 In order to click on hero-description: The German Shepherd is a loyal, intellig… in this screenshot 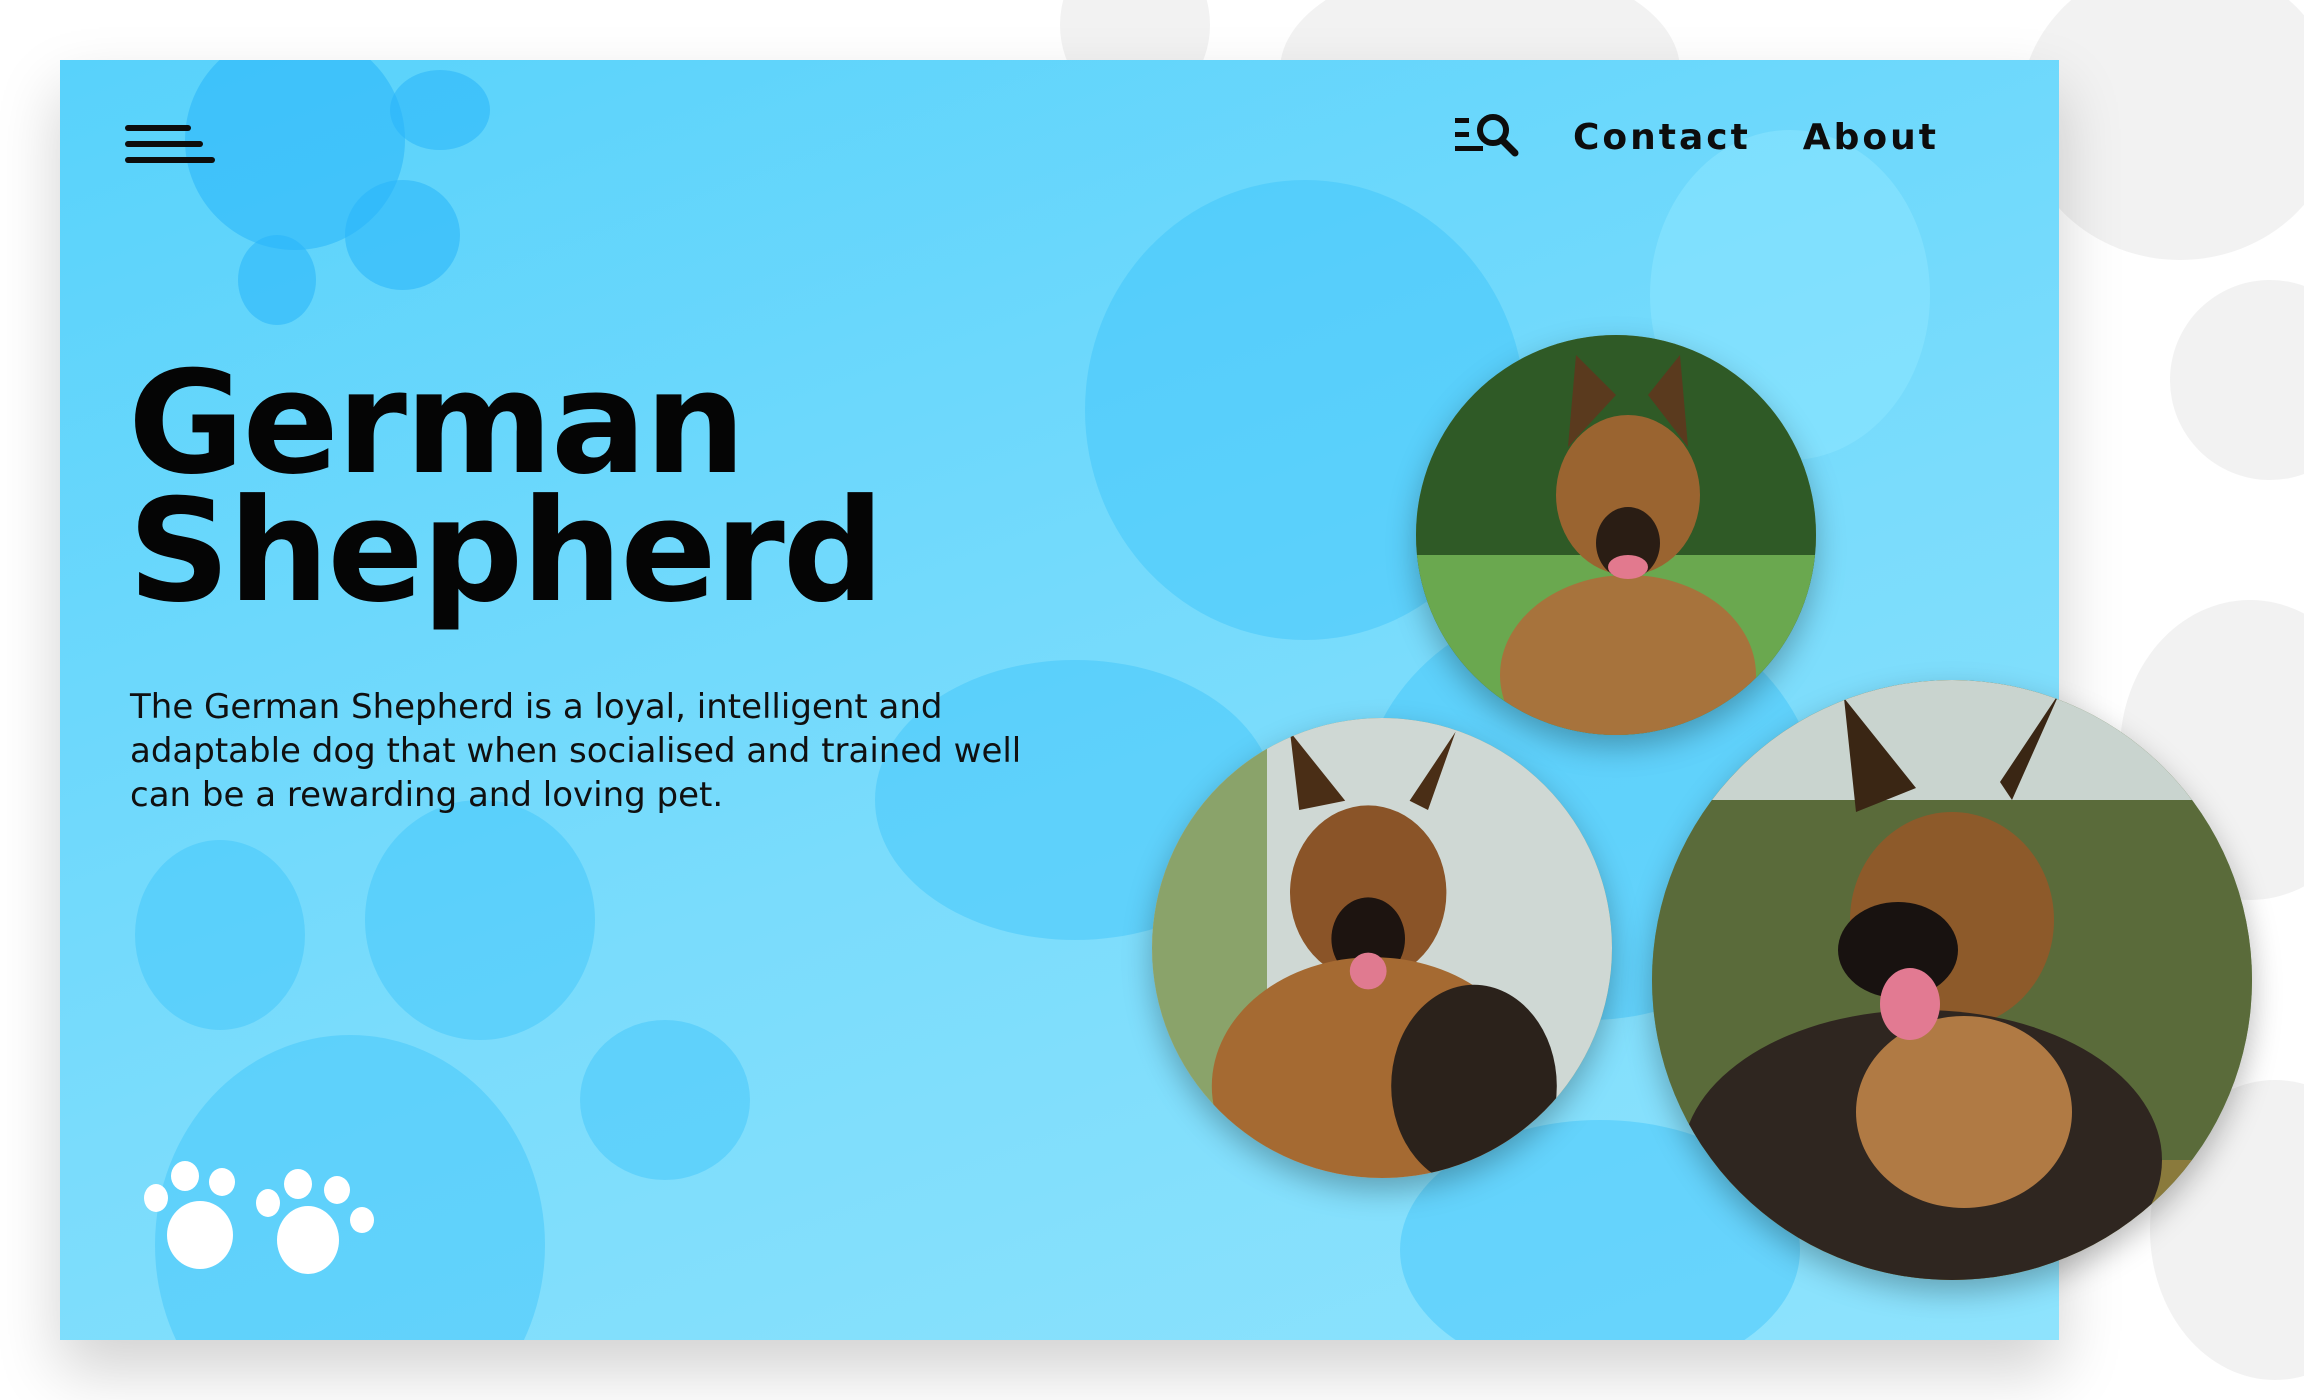, I will do `click(576, 751)`.